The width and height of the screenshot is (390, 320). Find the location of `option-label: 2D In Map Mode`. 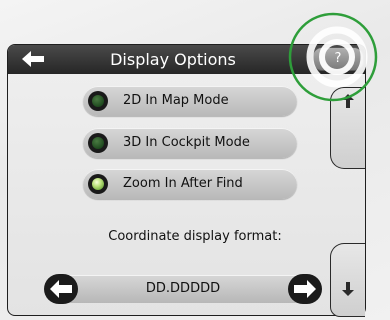

option-label: 2D In Map Mode is located at coordinates (176, 100).